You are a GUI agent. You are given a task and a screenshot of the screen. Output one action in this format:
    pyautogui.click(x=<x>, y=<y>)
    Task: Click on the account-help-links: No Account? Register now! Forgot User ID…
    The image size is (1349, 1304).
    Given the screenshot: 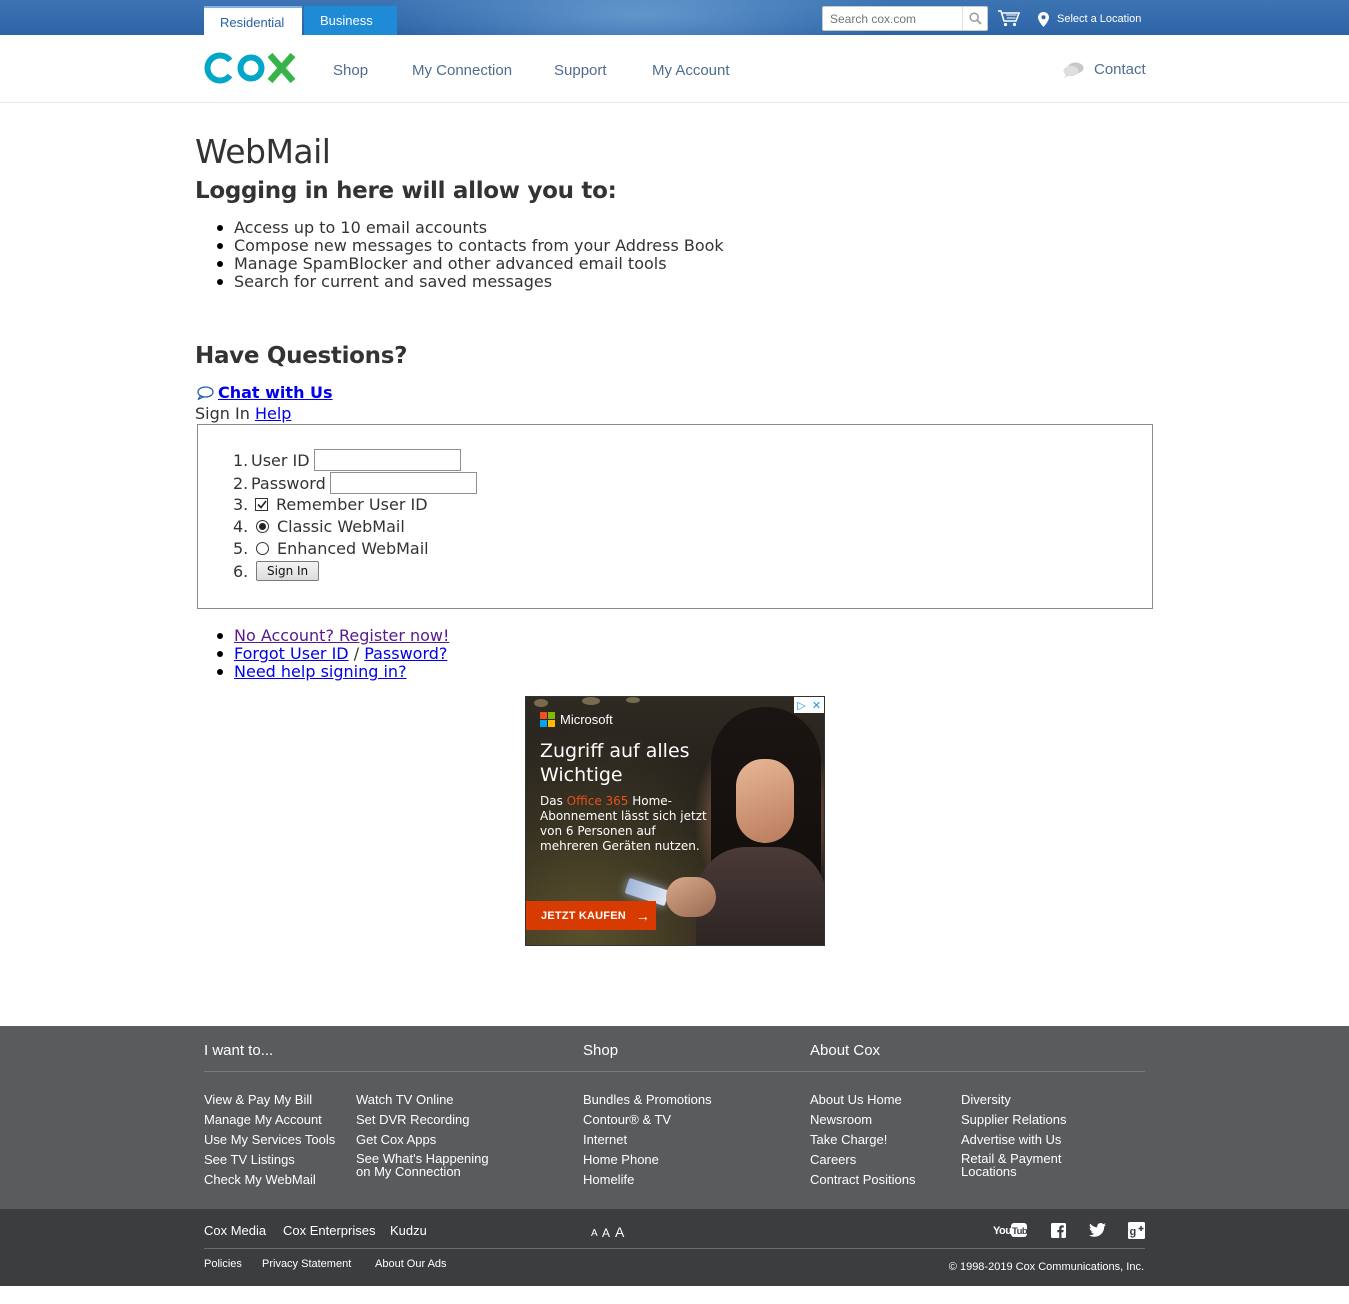 What is the action you would take?
    pyautogui.click(x=332, y=654)
    